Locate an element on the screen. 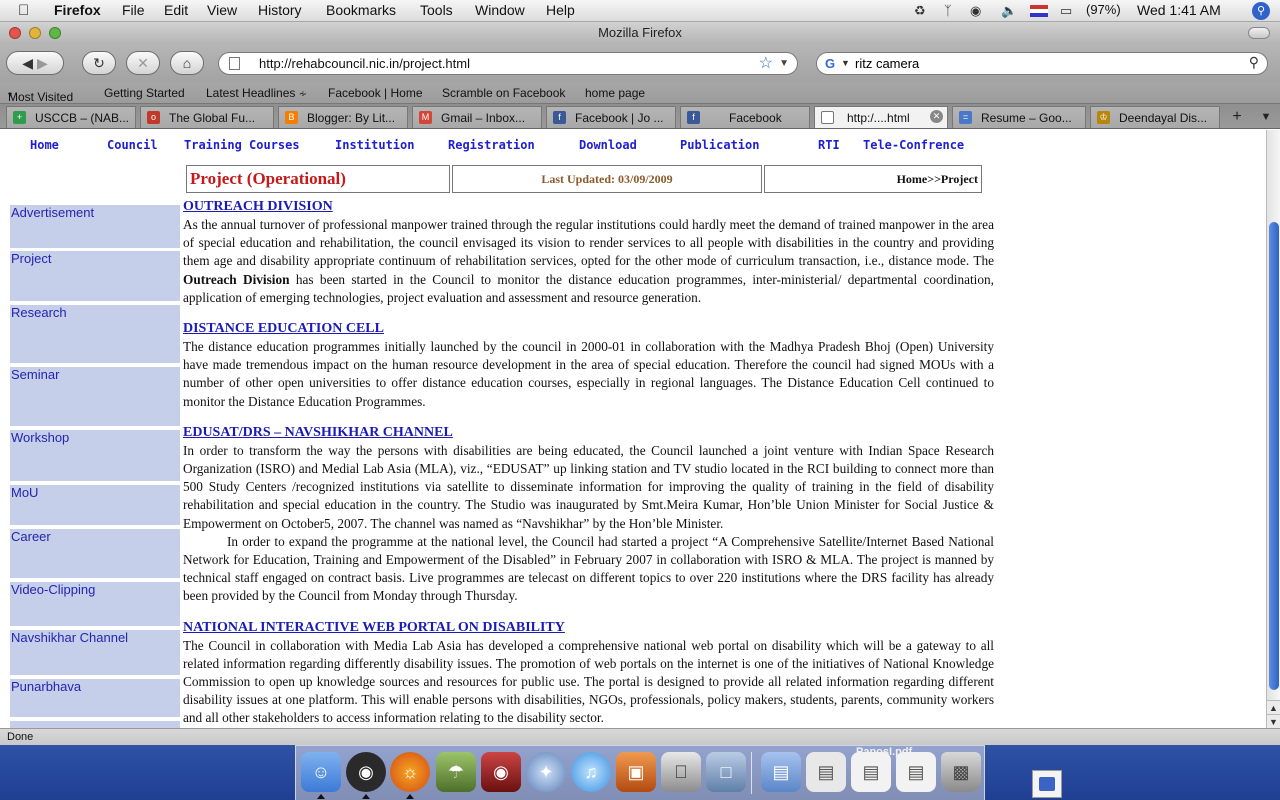 This screenshot has width=1280, height=800. sidebar-item-video-clipping: Video-Clipping is located at coordinates (95, 605).